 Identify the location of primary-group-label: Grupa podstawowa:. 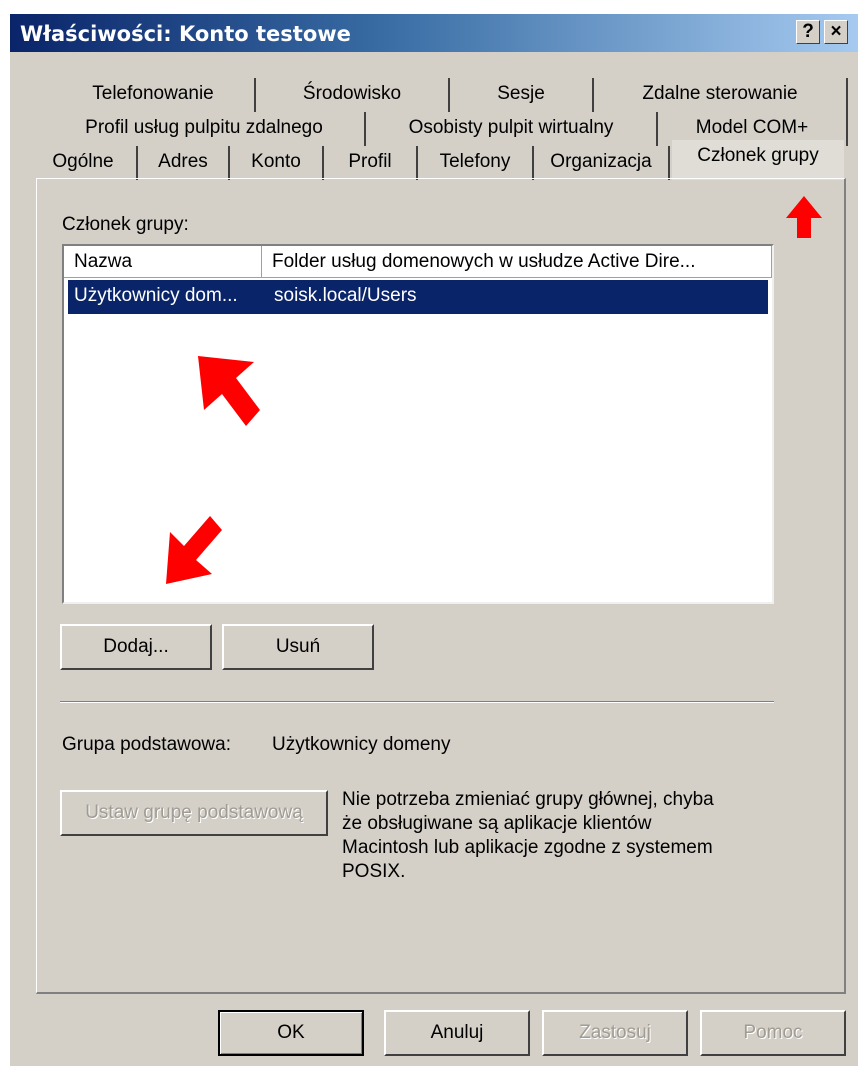
(146, 744).